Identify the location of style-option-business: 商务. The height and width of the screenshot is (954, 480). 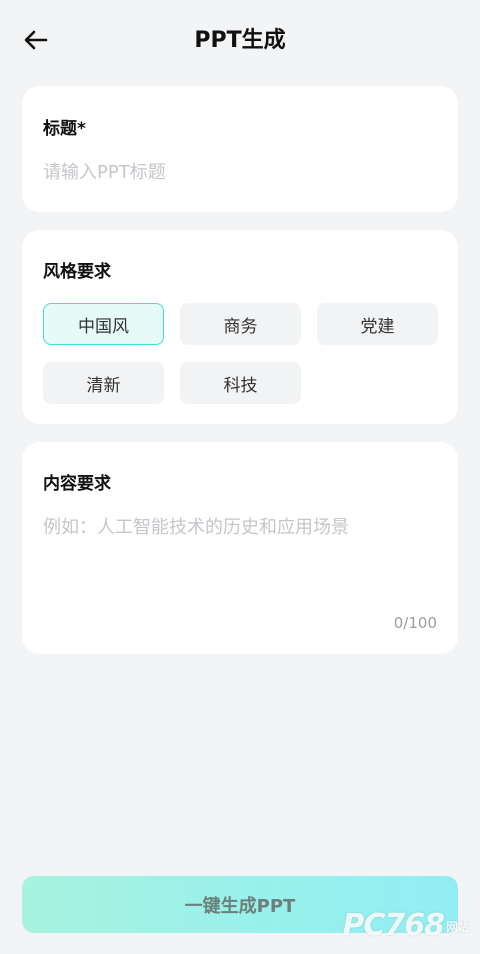
(240, 324).